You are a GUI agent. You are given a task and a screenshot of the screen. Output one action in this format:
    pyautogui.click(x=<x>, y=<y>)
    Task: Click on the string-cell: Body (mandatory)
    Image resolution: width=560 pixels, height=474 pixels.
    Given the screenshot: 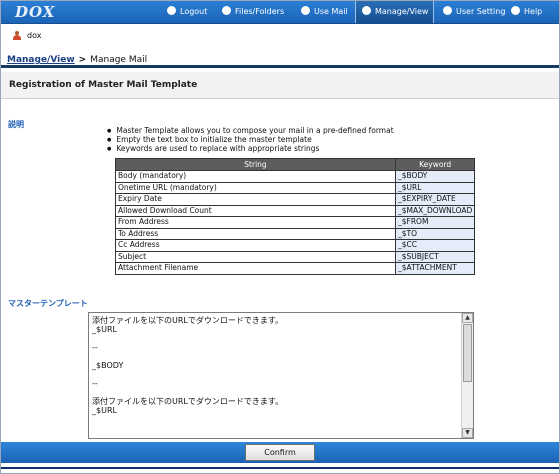 What is the action you would take?
    pyautogui.click(x=255, y=176)
    